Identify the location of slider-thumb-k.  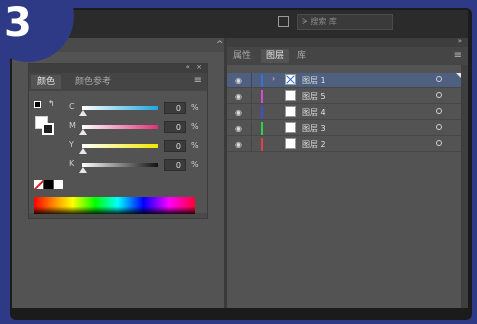
(83, 170).